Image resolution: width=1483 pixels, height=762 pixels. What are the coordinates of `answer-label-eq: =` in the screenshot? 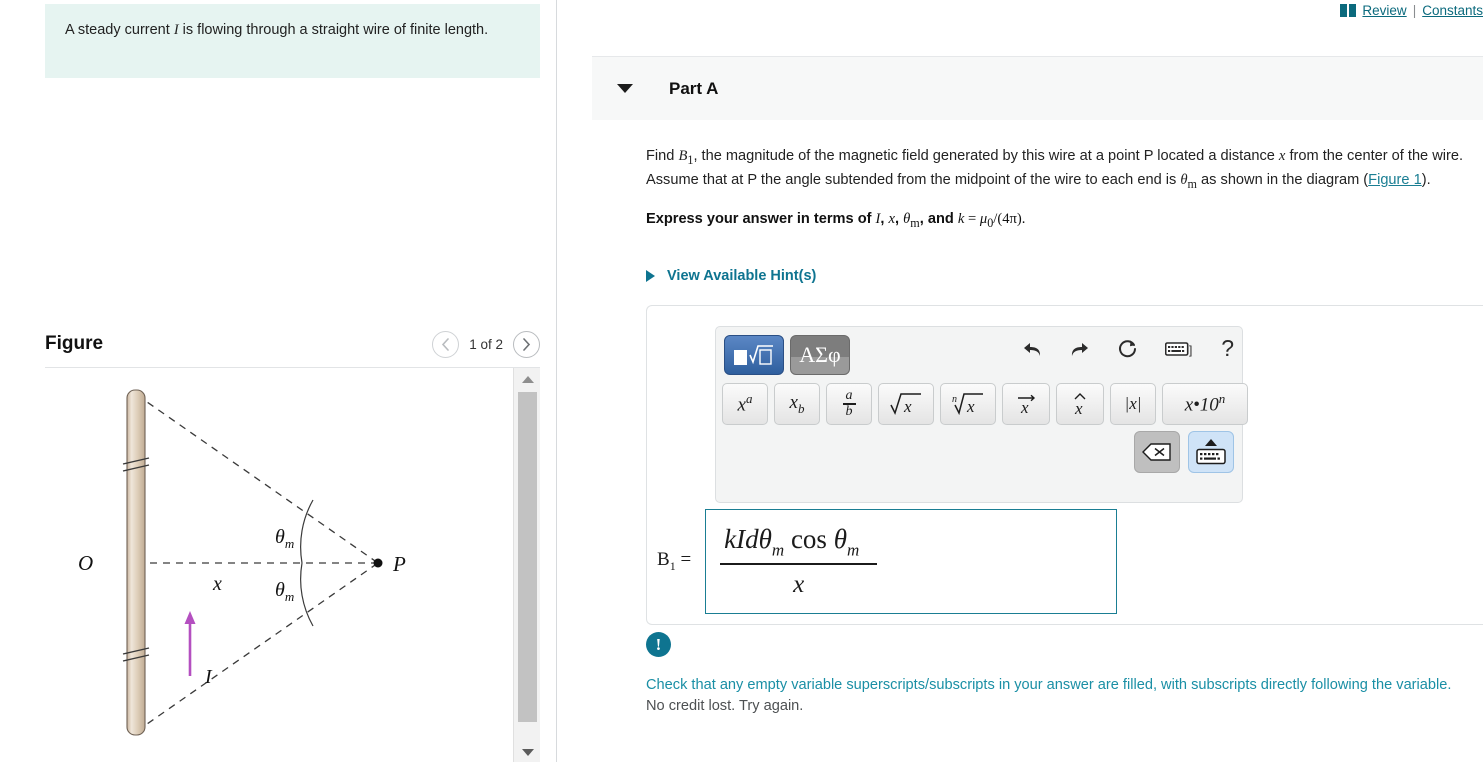 It's located at (686, 560).